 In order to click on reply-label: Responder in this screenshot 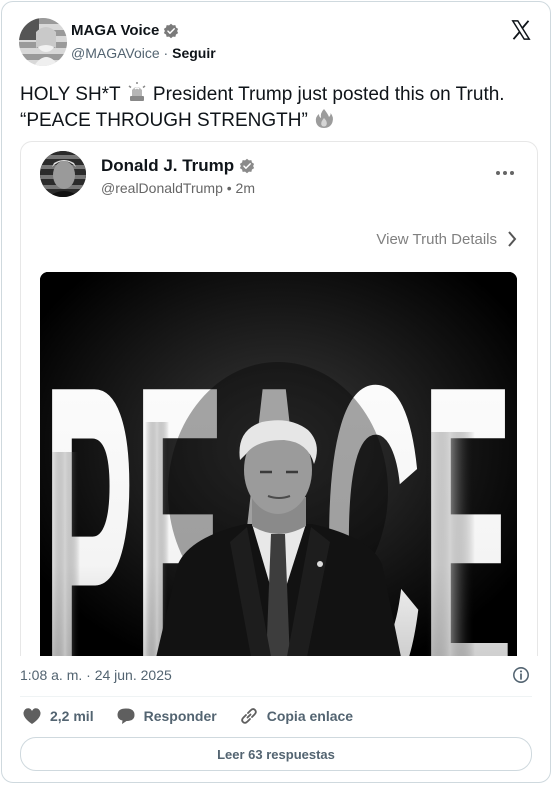, I will do `click(180, 716)`.